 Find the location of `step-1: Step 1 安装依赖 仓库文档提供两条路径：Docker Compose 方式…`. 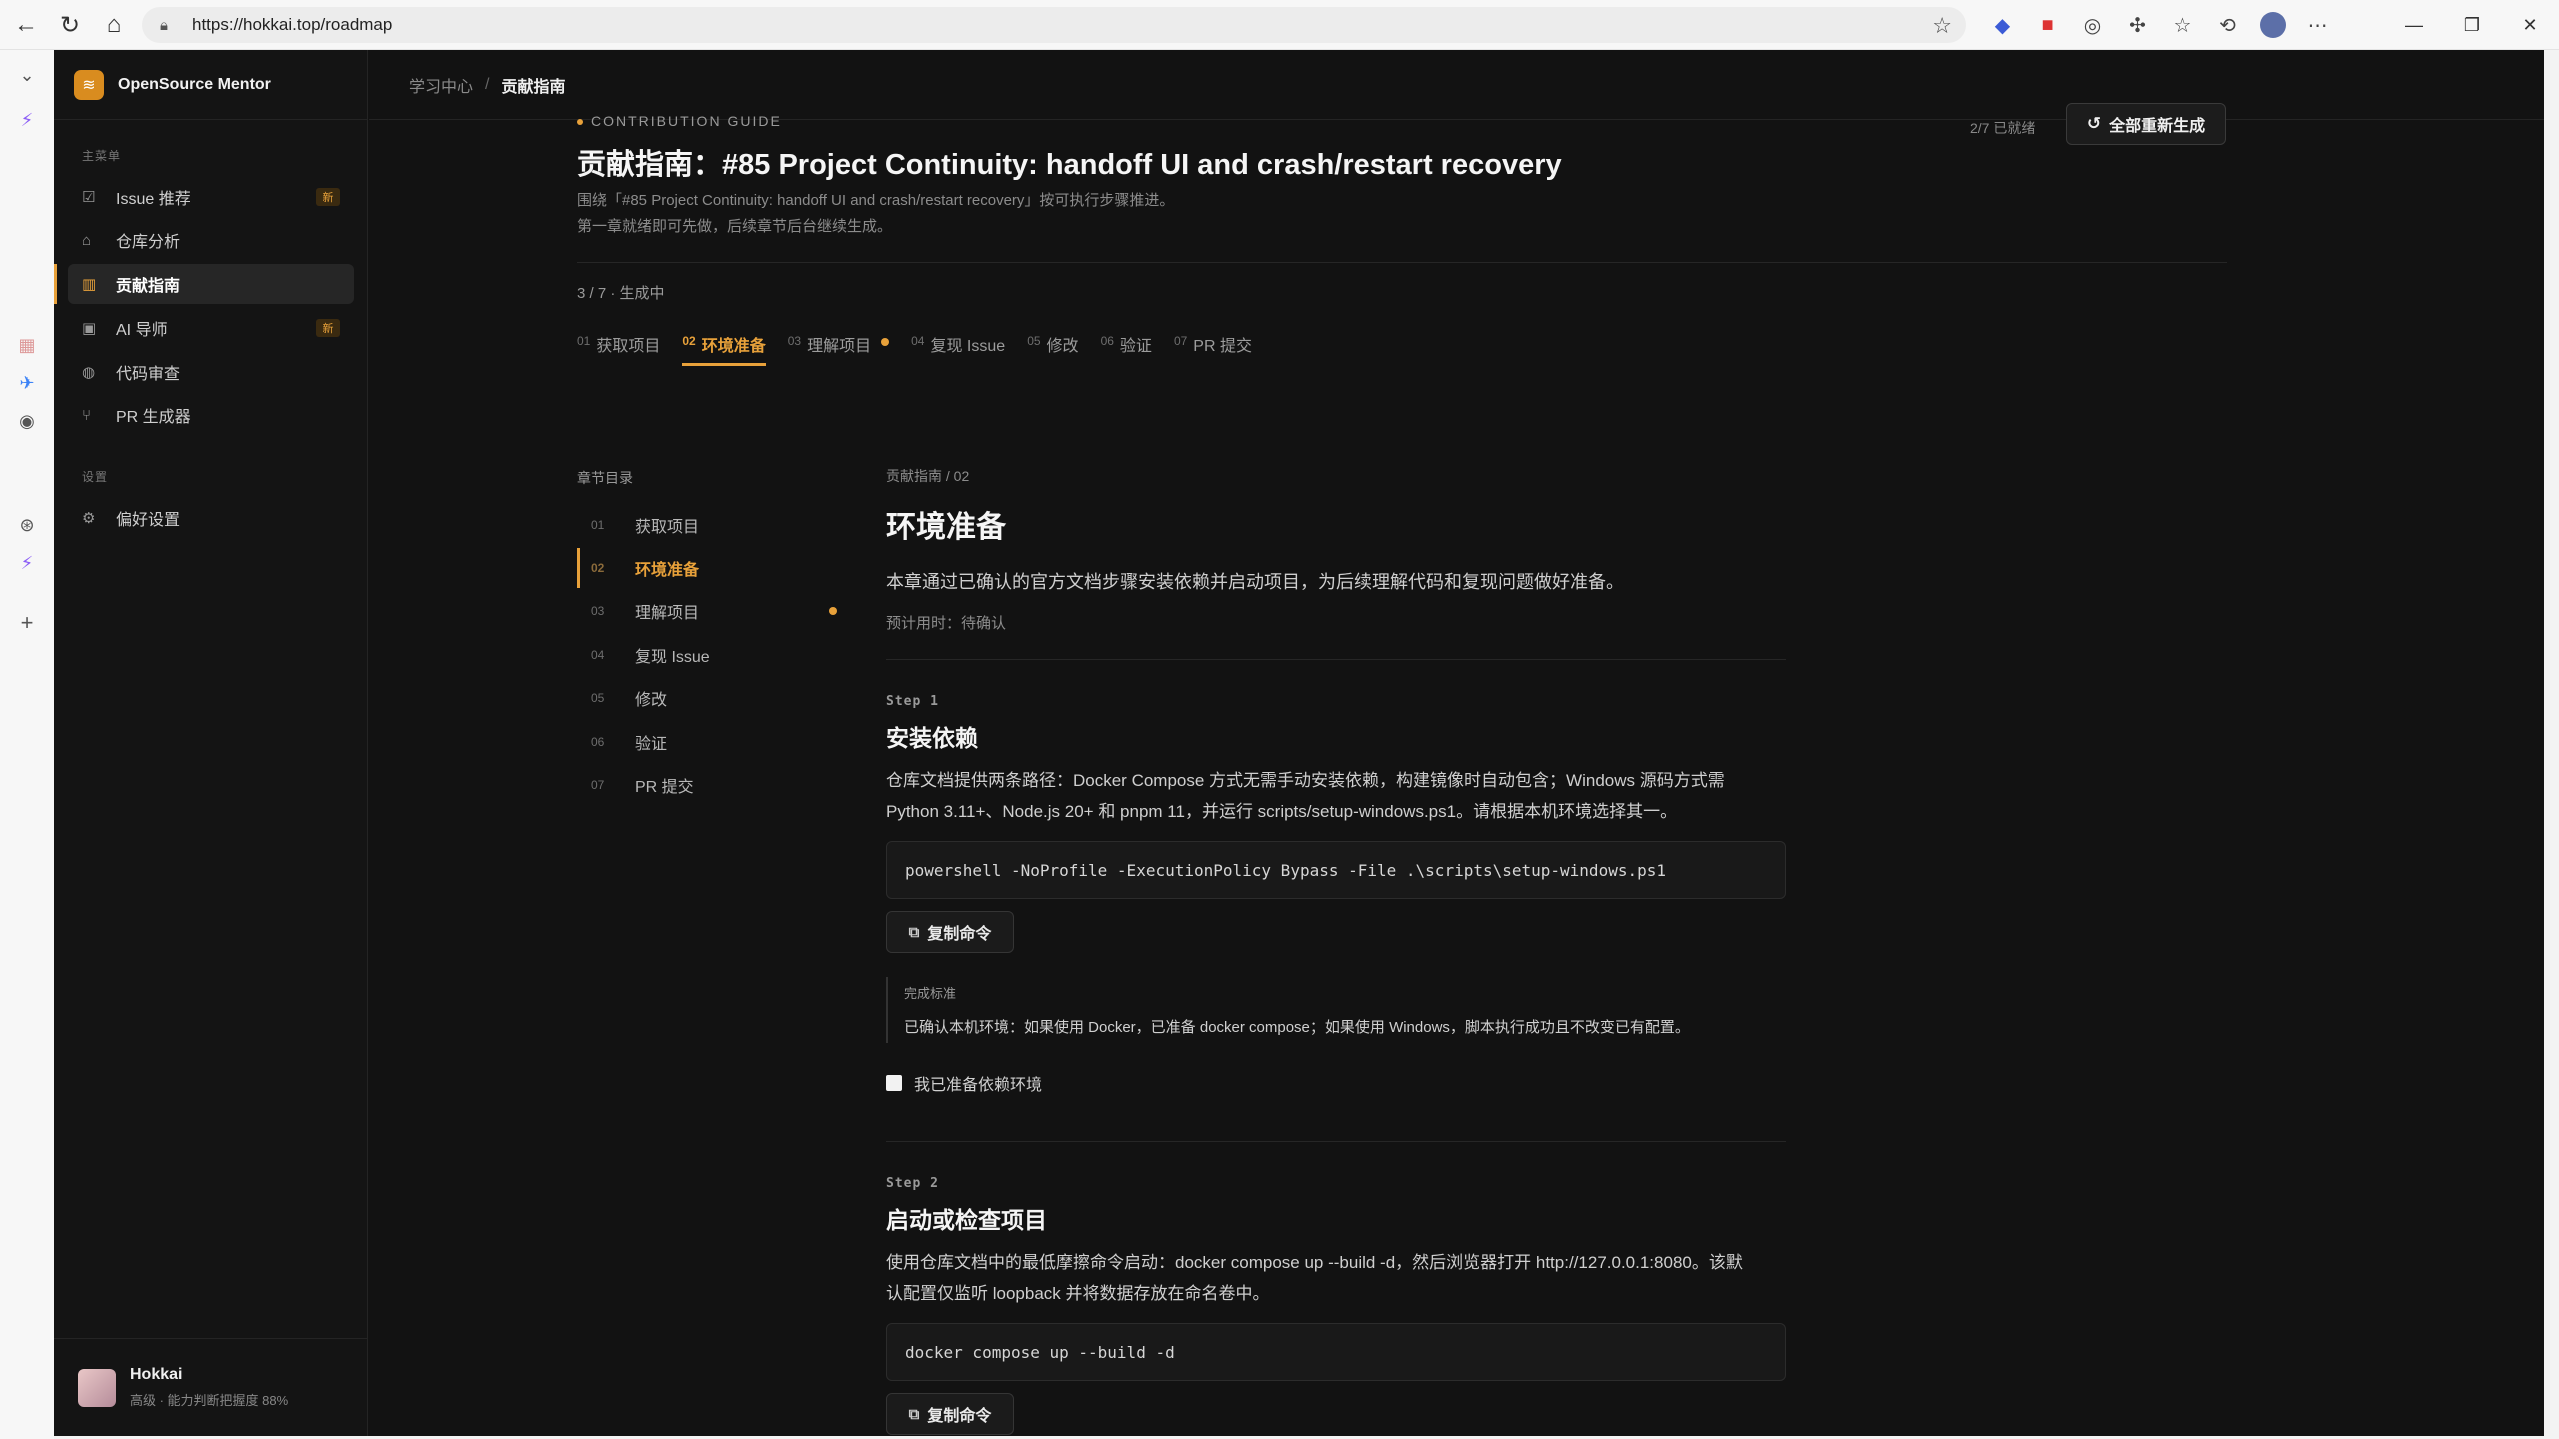

step-1: Step 1 安装依赖 仓库文档提供两条路径：Docker Compose 方式… is located at coordinates (1336, 894).